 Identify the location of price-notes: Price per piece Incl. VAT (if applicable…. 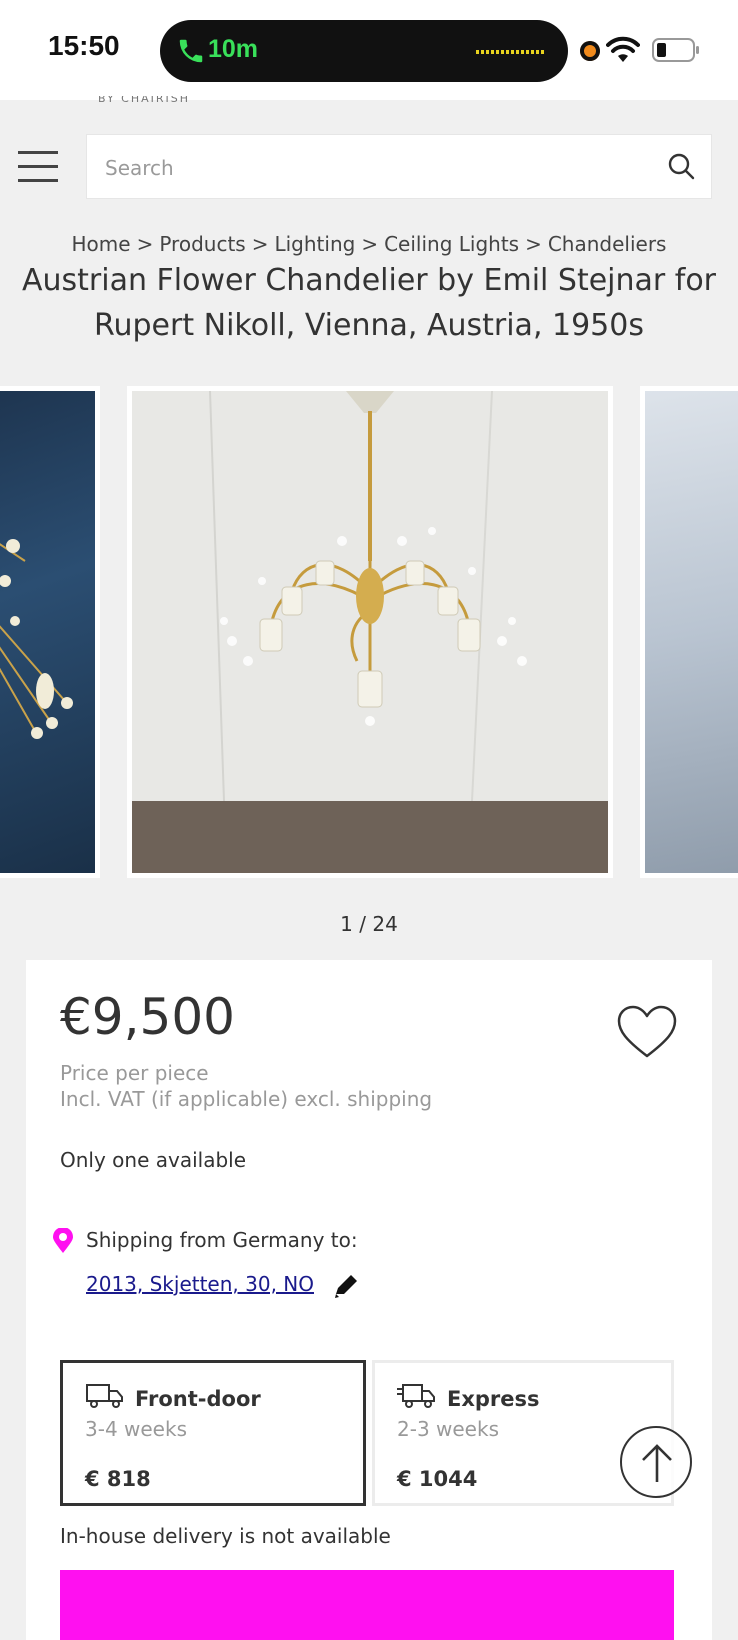
(246, 1086).